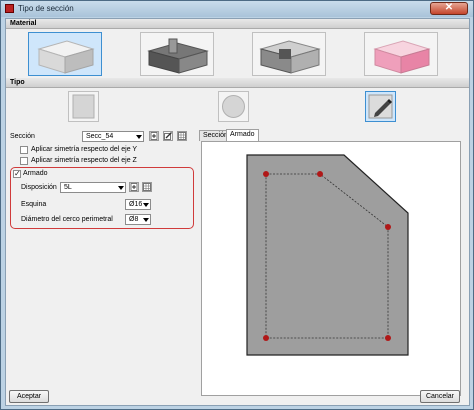 The width and height of the screenshot is (474, 410). What do you see at coordinates (84, 149) in the screenshot?
I see `sym-y-label: Aplicar simetría respecto del eje Y` at bounding box center [84, 149].